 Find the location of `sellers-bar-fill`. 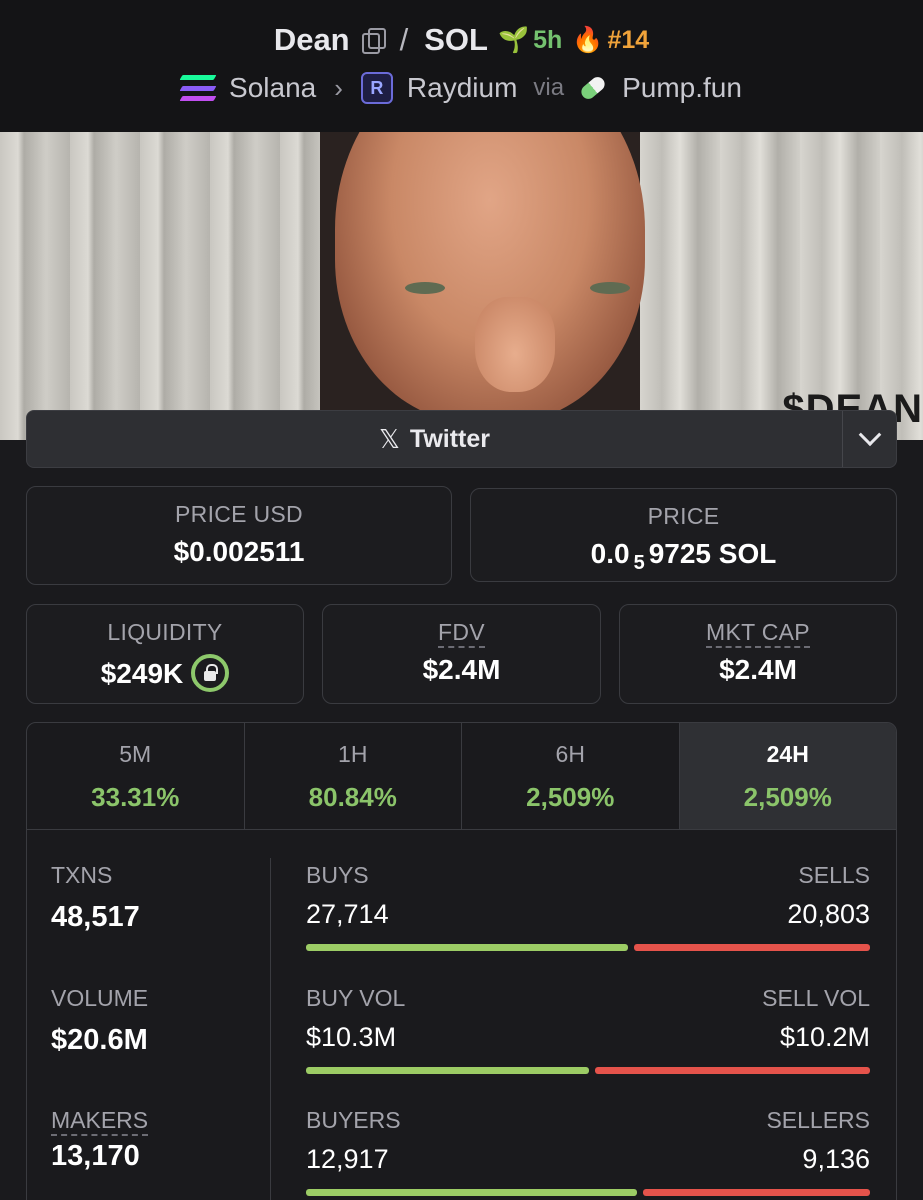

sellers-bar-fill is located at coordinates (756, 1192).